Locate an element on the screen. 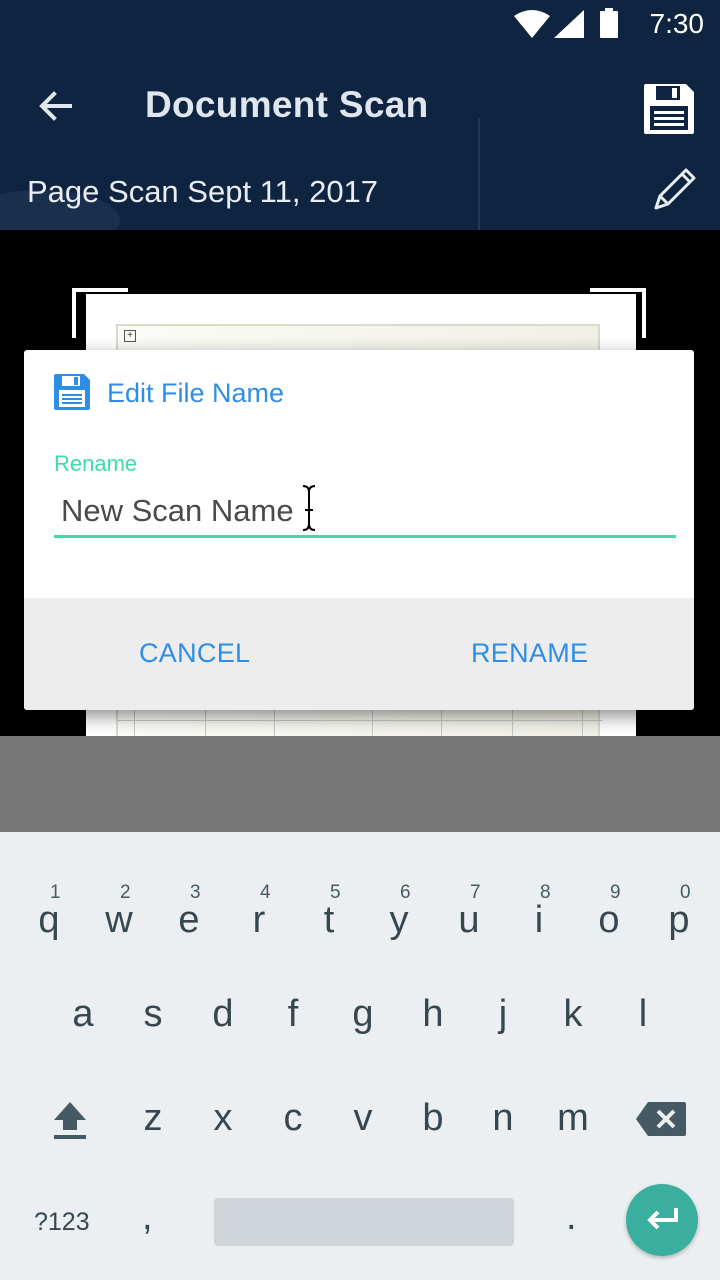 The width and height of the screenshot is (720, 1280). key-o: 9o is located at coordinates (609, 890).